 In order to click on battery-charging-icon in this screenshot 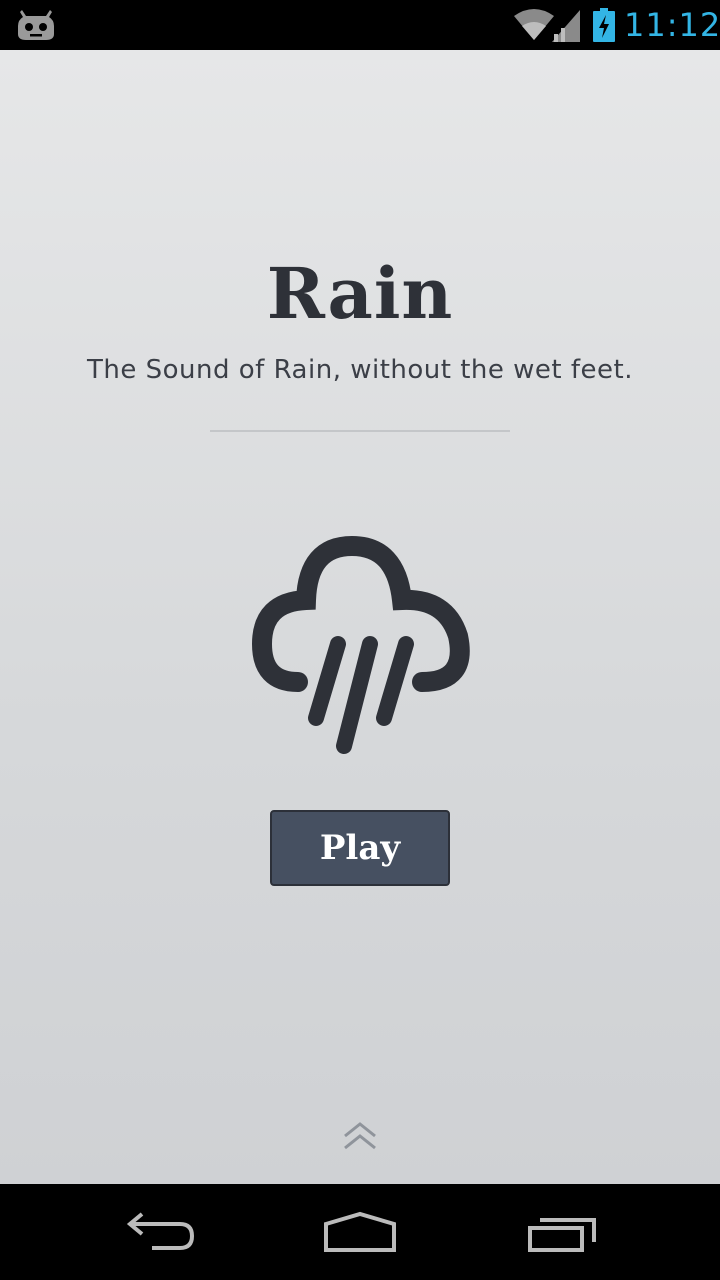, I will do `click(604, 25)`.